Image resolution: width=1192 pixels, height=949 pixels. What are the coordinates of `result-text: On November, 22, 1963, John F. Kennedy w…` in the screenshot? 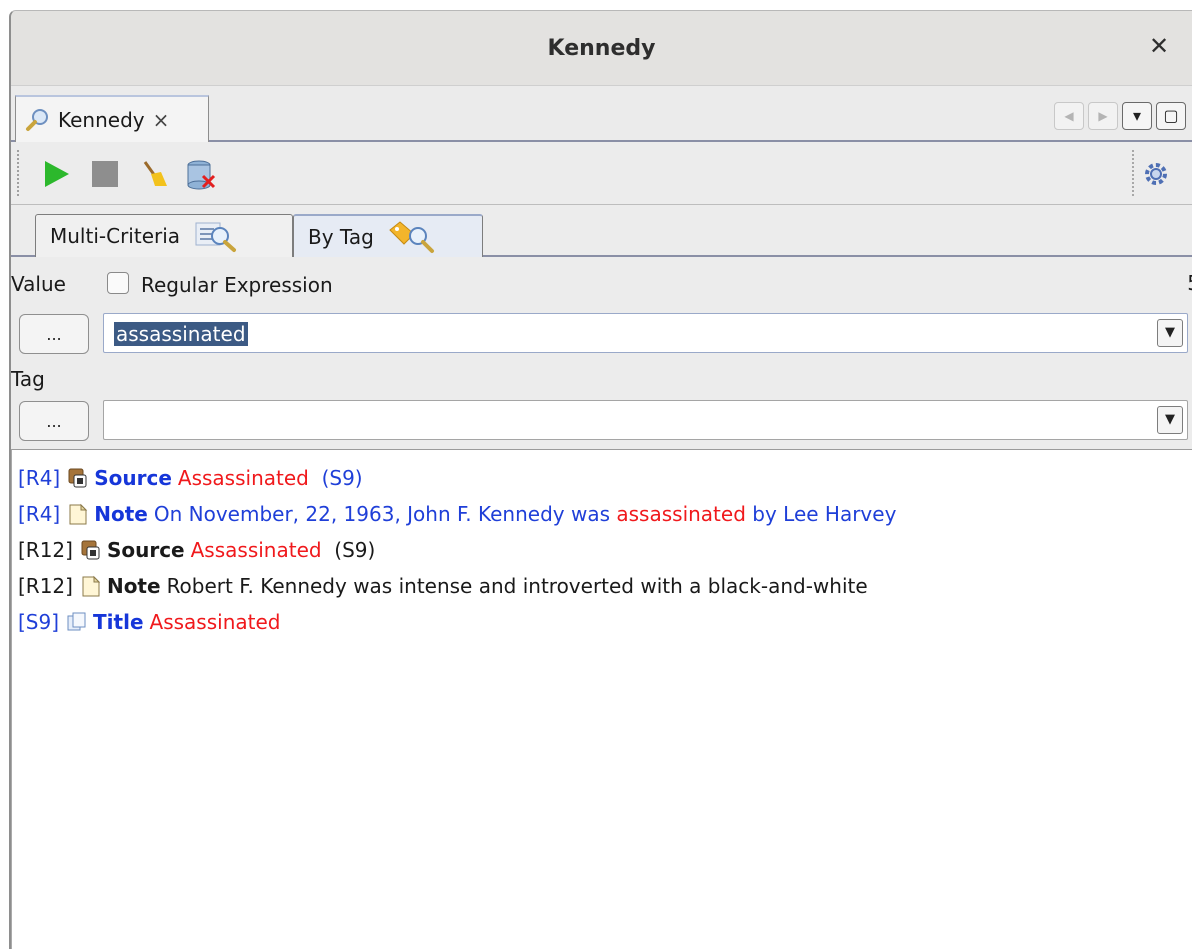 It's located at (385, 514).